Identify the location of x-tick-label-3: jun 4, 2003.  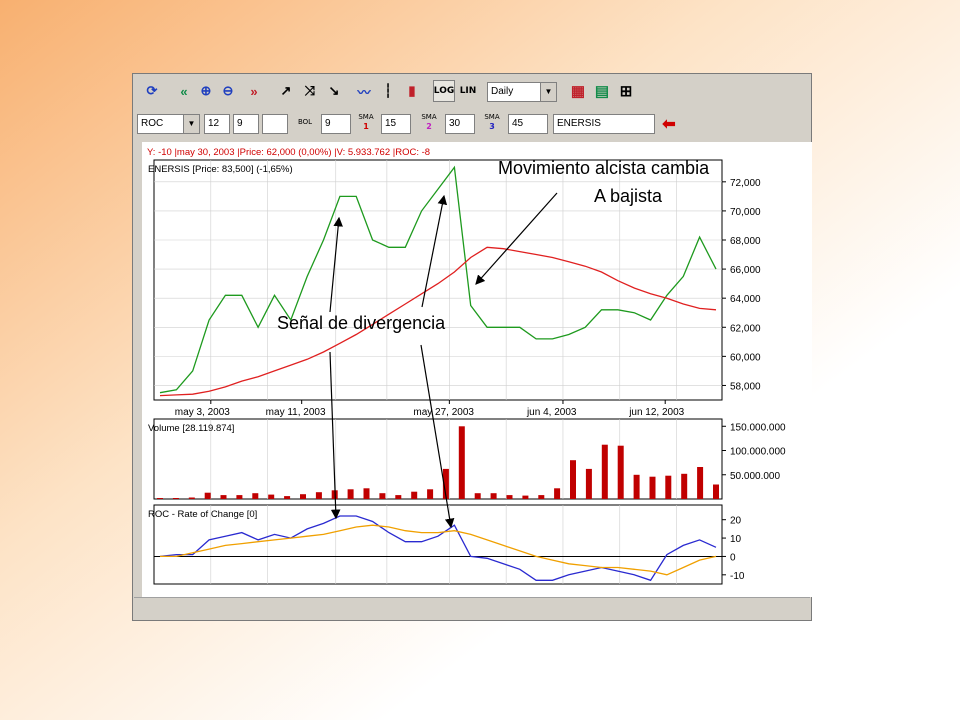
(551, 412).